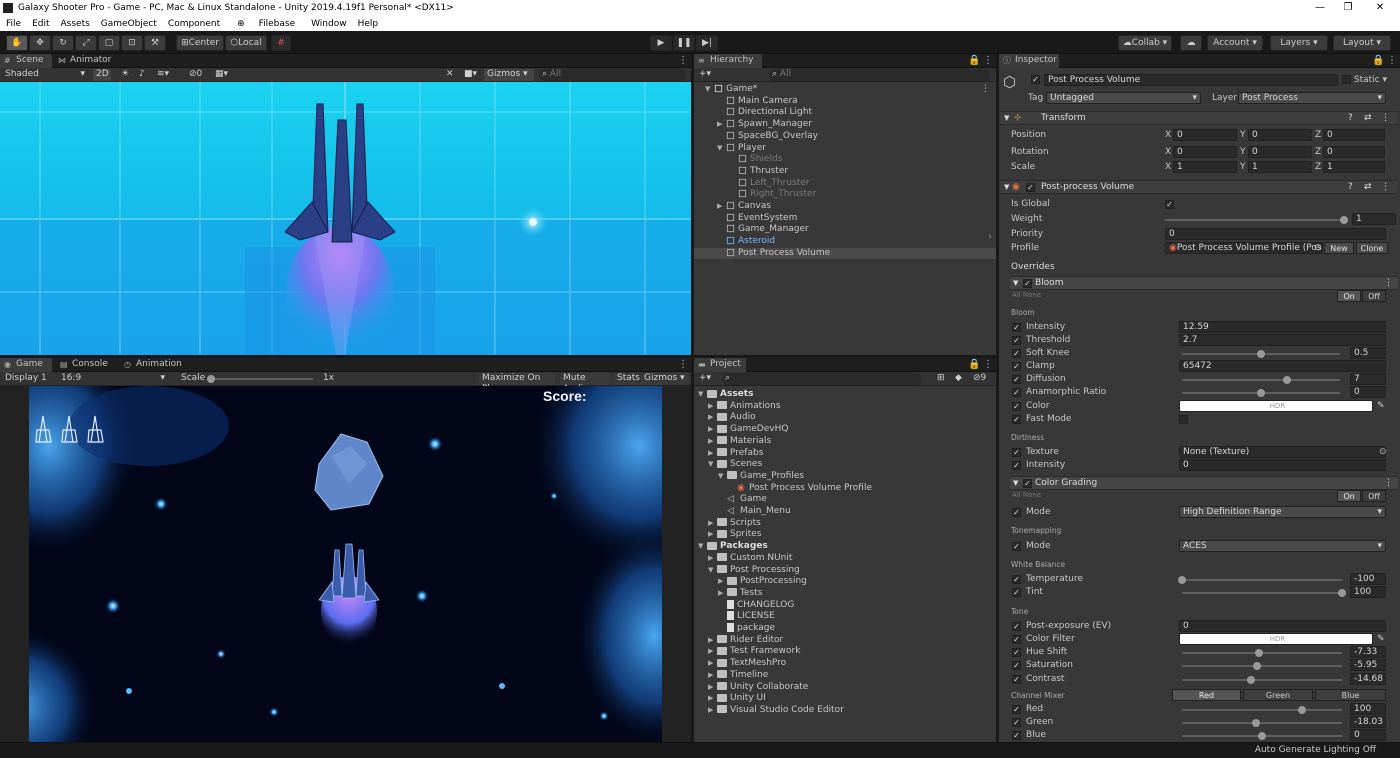 The image size is (1400, 758). What do you see at coordinates (1349, 296) in the screenshot?
I see `bloom-on-button: On` at bounding box center [1349, 296].